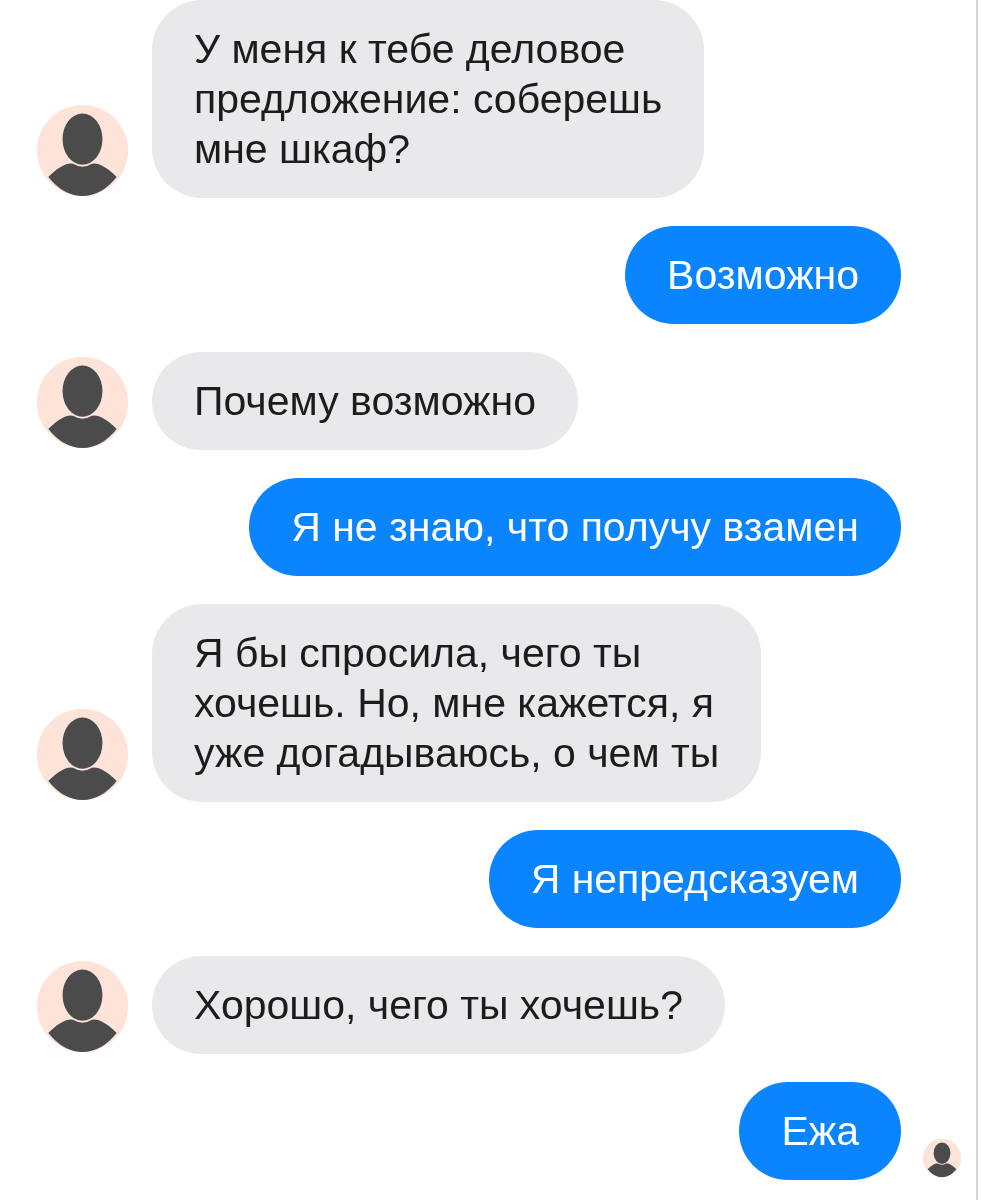 Image resolution: width=981 pixels, height=1200 pixels. What do you see at coordinates (365, 401) in the screenshot?
I see `message-bubble: Почему возможно` at bounding box center [365, 401].